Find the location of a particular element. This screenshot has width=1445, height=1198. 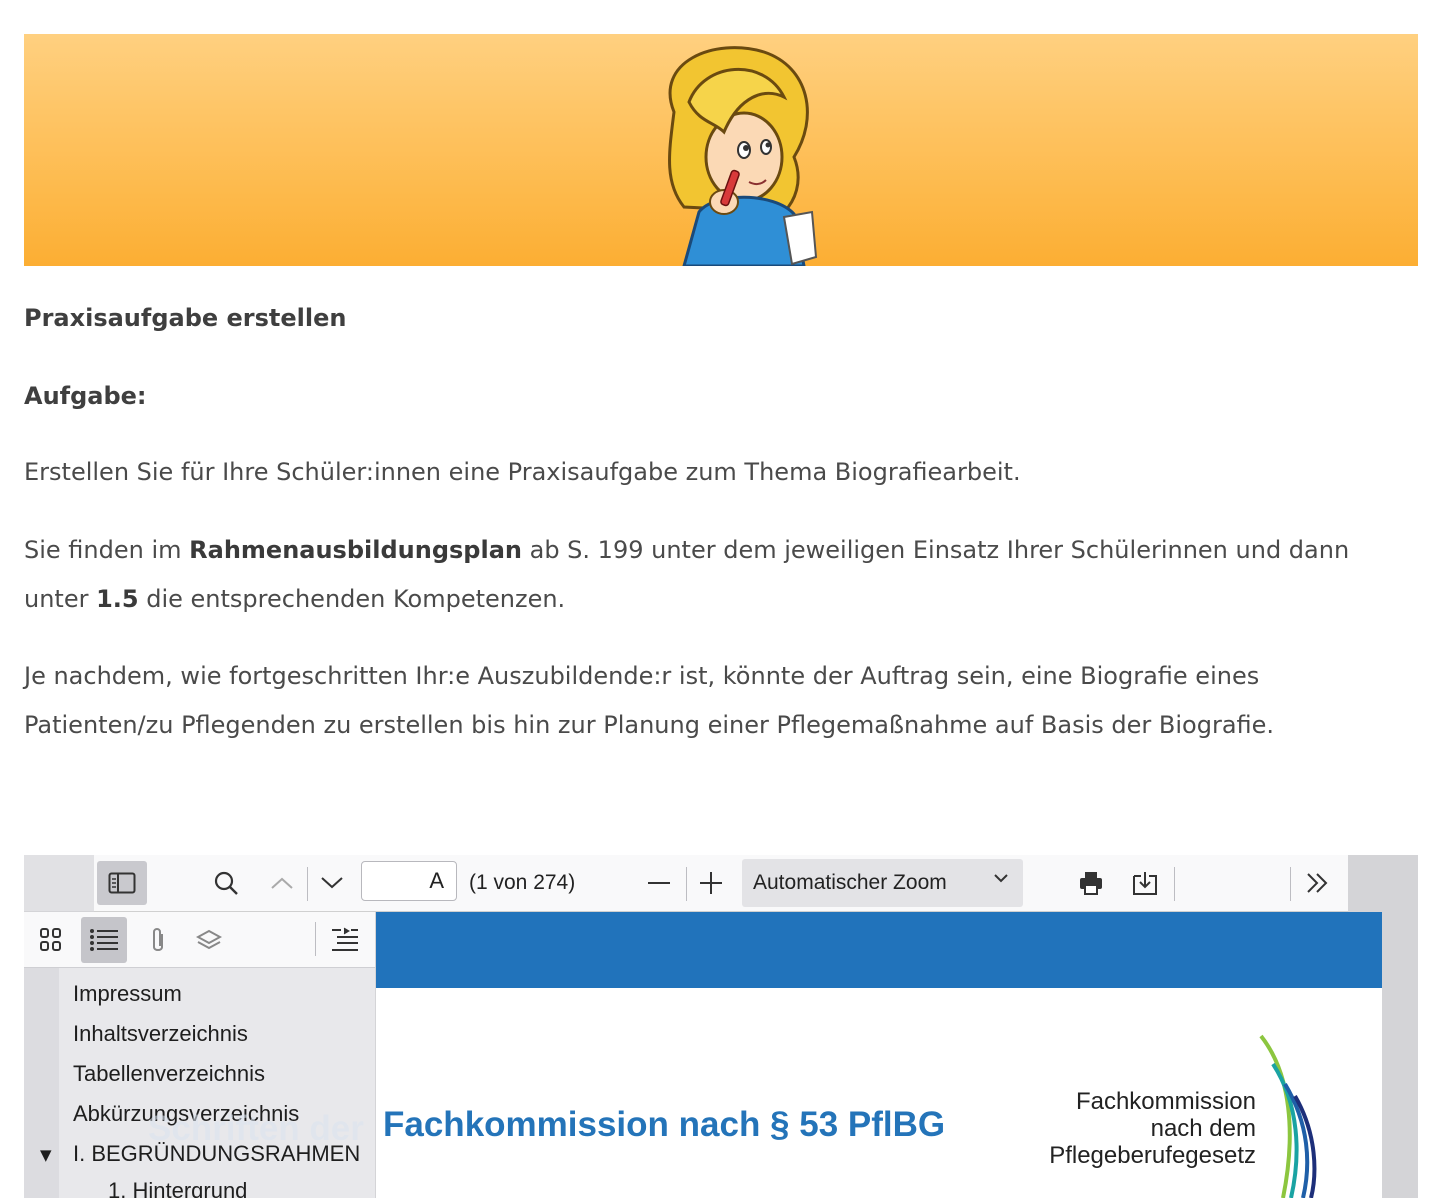

print-icon is located at coordinates (1091, 883).